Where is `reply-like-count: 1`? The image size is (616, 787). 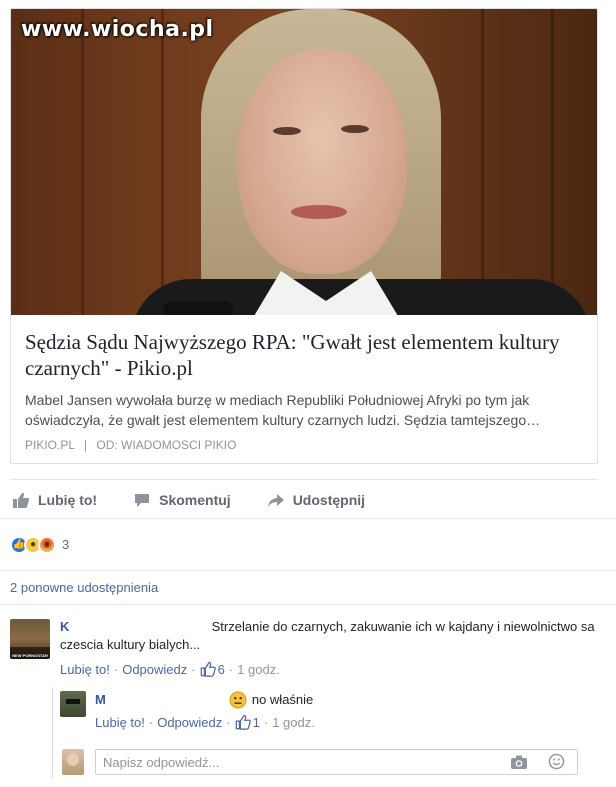
reply-like-count: 1 is located at coordinates (247, 722).